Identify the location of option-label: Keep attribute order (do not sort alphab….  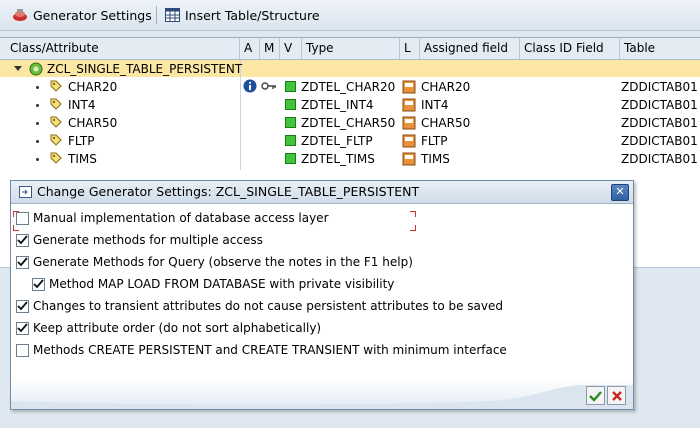
(177, 328).